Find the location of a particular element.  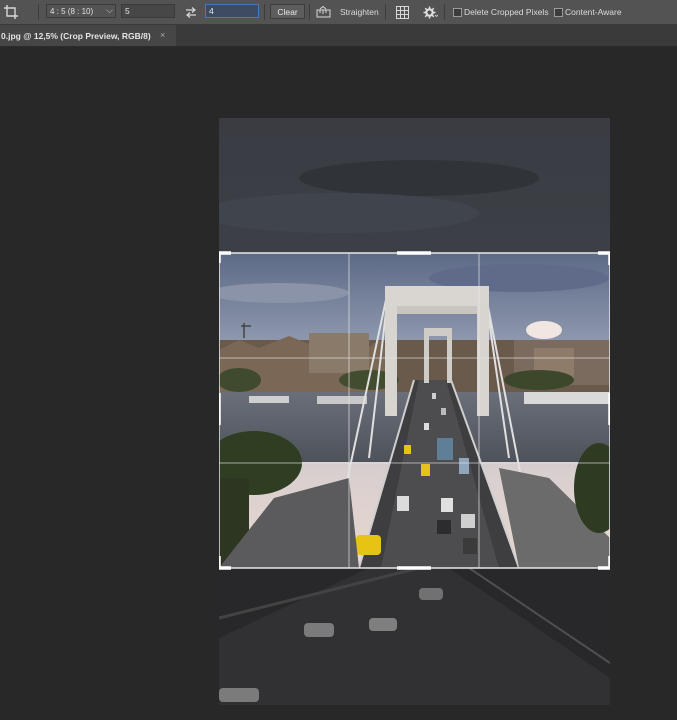

document-tab-bar: 0.jpg @ 12,5% (Crop Preview, RGB/8) × is located at coordinates (338, 36).